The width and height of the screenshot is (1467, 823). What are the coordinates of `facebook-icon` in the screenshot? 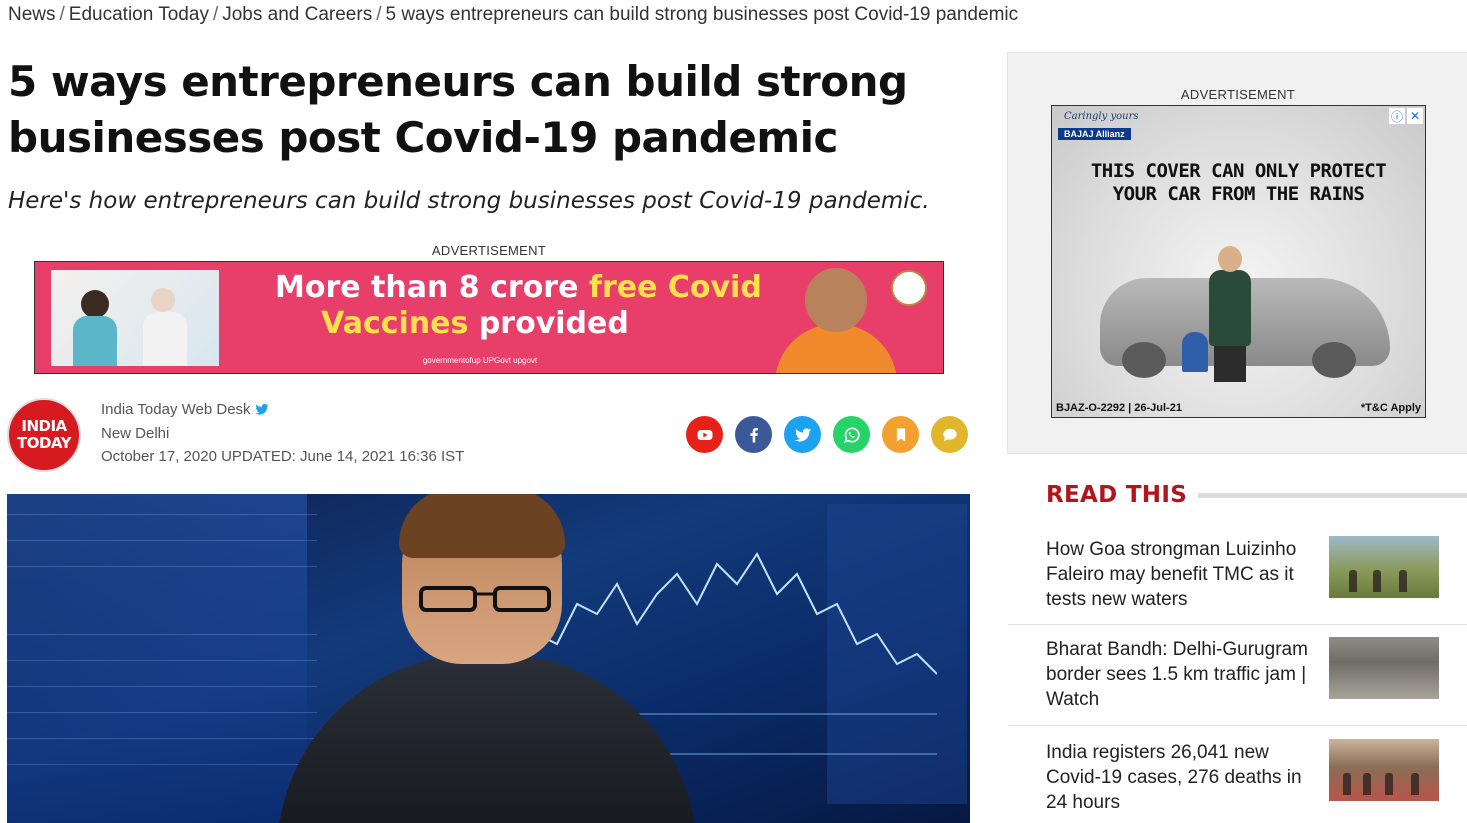 It's located at (753, 434).